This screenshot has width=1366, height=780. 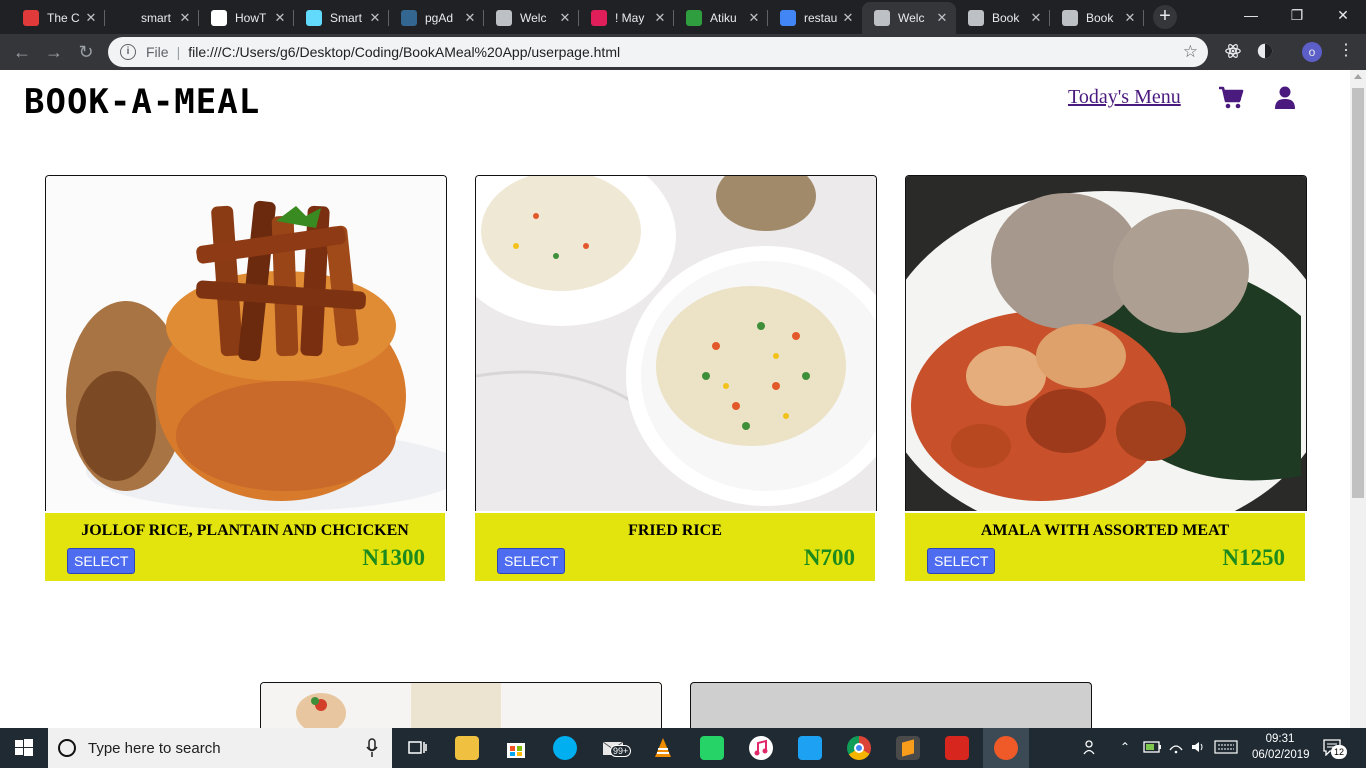 I want to click on browser-tab: The C ✕, so click(x=58, y=18).